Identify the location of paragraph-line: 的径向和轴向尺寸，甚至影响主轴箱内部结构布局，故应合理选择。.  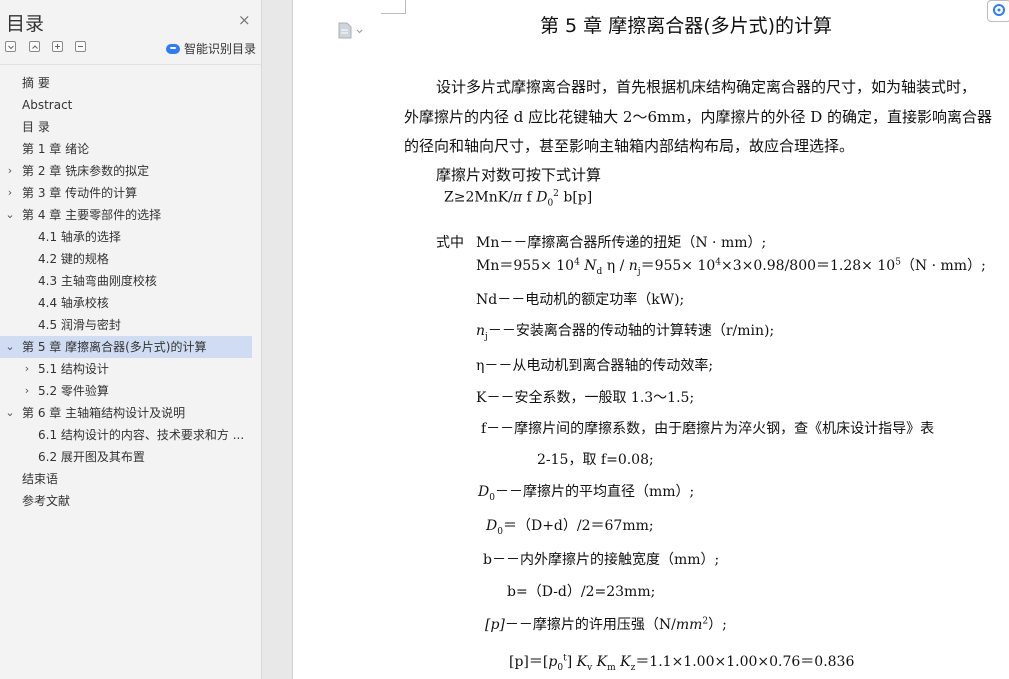
(629, 146).